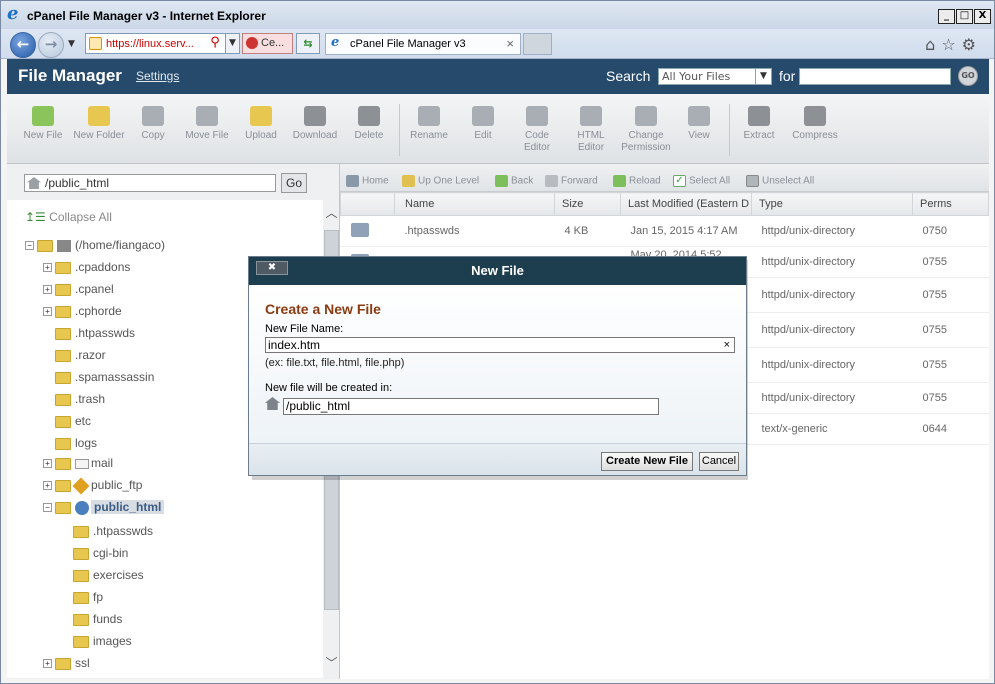  What do you see at coordinates (261, 124) in the screenshot?
I see `upload-button: Upload` at bounding box center [261, 124].